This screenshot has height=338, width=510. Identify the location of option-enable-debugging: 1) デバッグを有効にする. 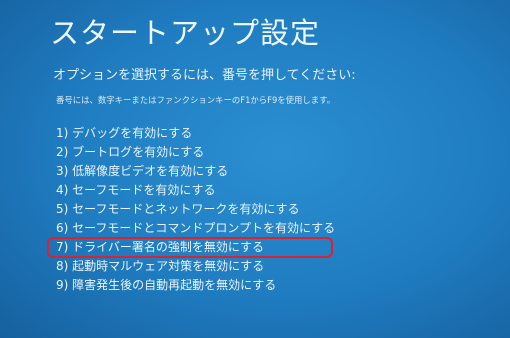
(195, 133).